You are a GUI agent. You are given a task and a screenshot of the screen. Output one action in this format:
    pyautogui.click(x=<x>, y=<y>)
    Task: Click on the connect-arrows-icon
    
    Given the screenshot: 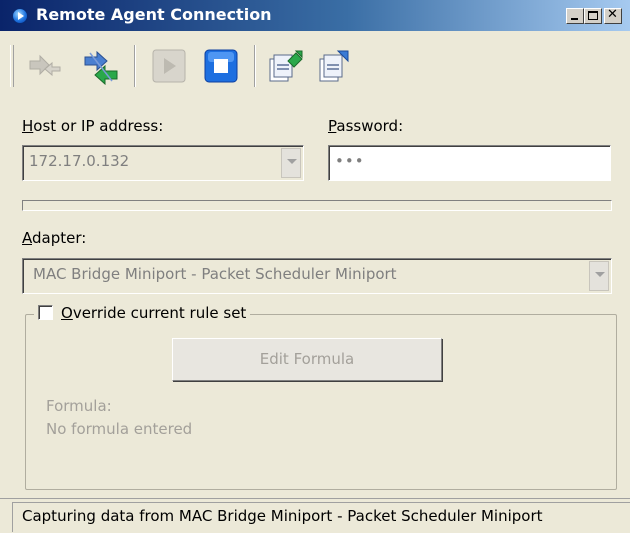 What is the action you would take?
    pyautogui.click(x=45, y=65)
    